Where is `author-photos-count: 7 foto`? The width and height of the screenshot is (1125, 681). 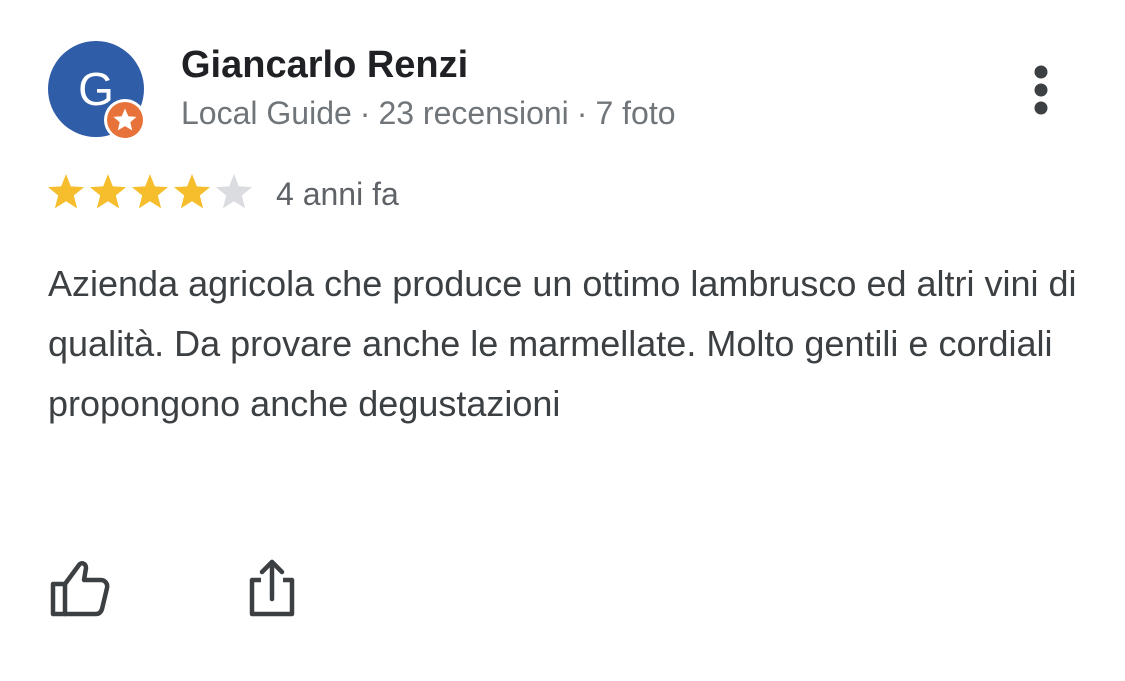 author-photos-count: 7 foto is located at coordinates (635, 113).